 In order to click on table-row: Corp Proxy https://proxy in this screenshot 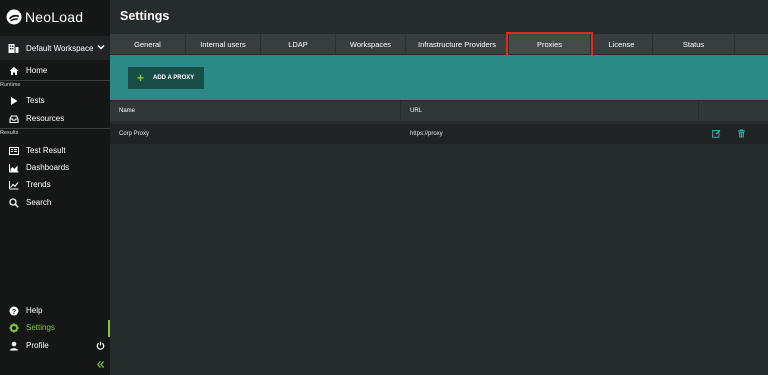, I will do `click(439, 134)`.